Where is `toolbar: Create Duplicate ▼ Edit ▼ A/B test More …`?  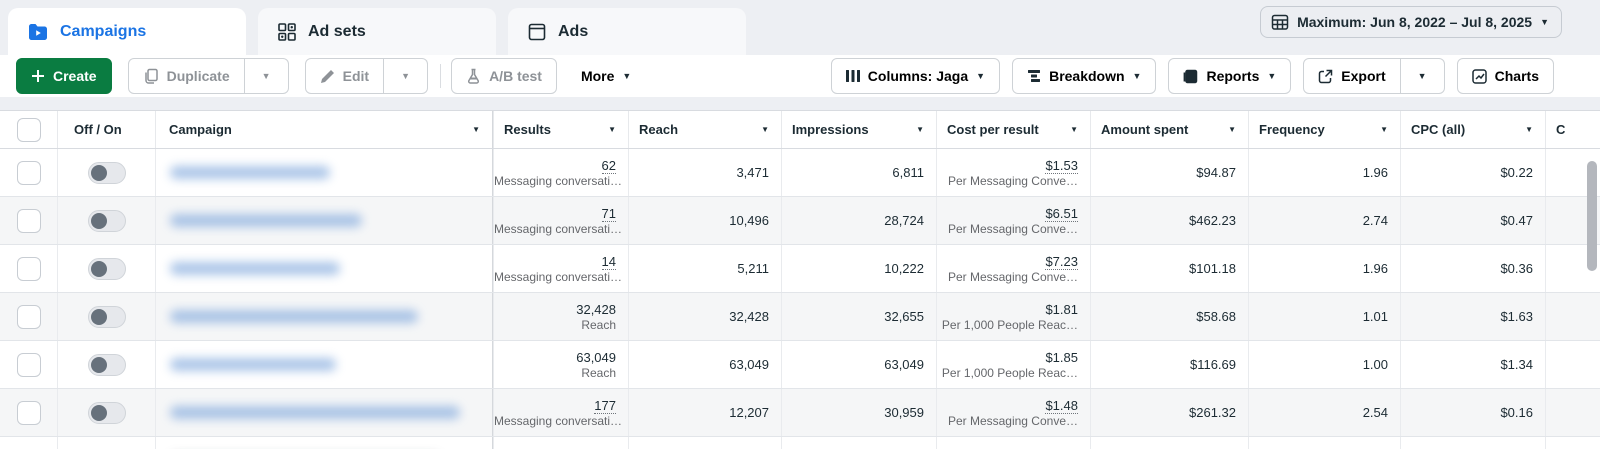
toolbar: Create Duplicate ▼ Edit ▼ A/B test More … is located at coordinates (800, 76).